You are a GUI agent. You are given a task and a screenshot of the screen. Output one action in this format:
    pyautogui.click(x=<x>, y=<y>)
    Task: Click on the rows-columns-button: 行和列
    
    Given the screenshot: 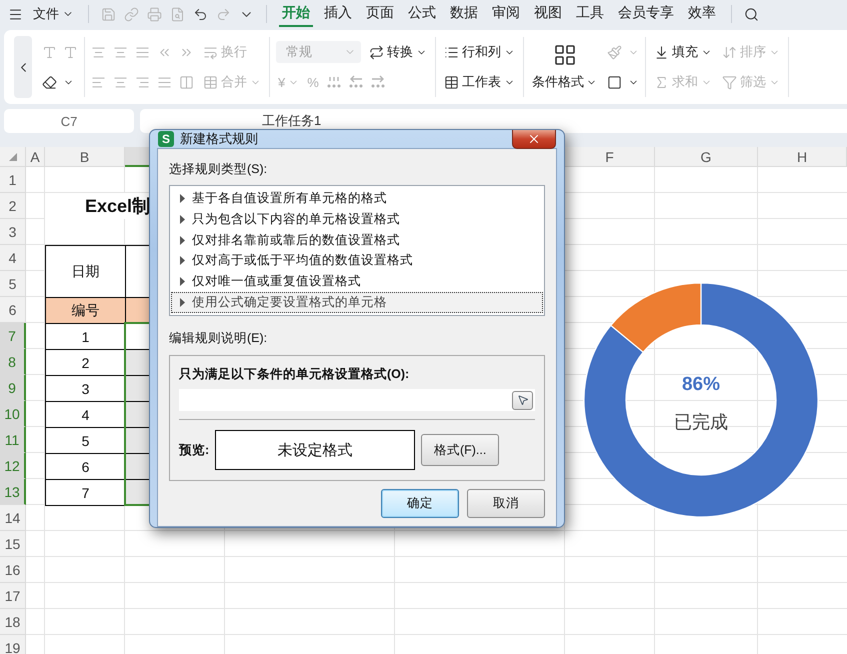 What is the action you would take?
    pyautogui.click(x=479, y=52)
    